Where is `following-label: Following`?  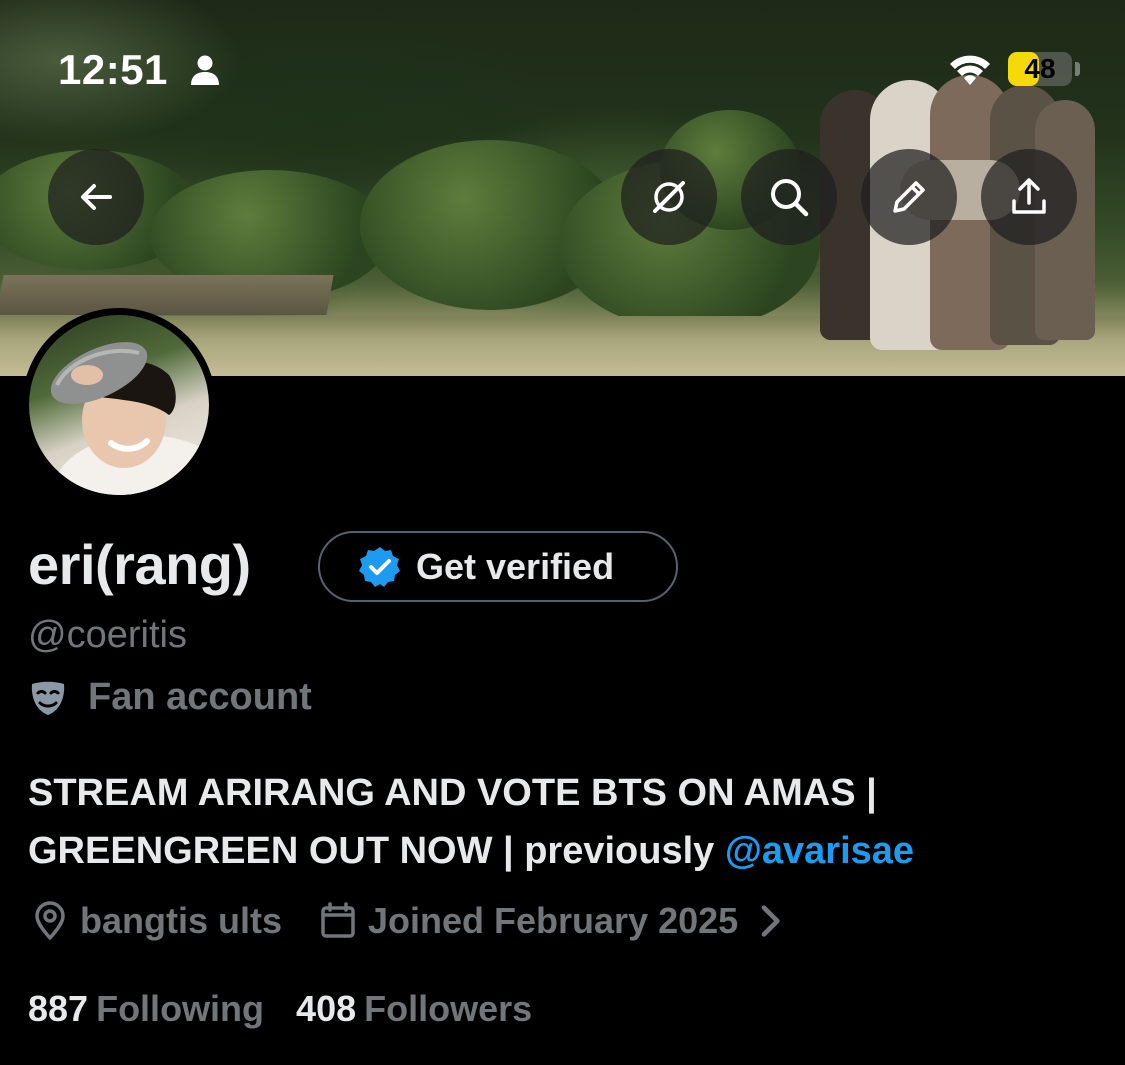
following-label: Following is located at coordinates (180, 1008).